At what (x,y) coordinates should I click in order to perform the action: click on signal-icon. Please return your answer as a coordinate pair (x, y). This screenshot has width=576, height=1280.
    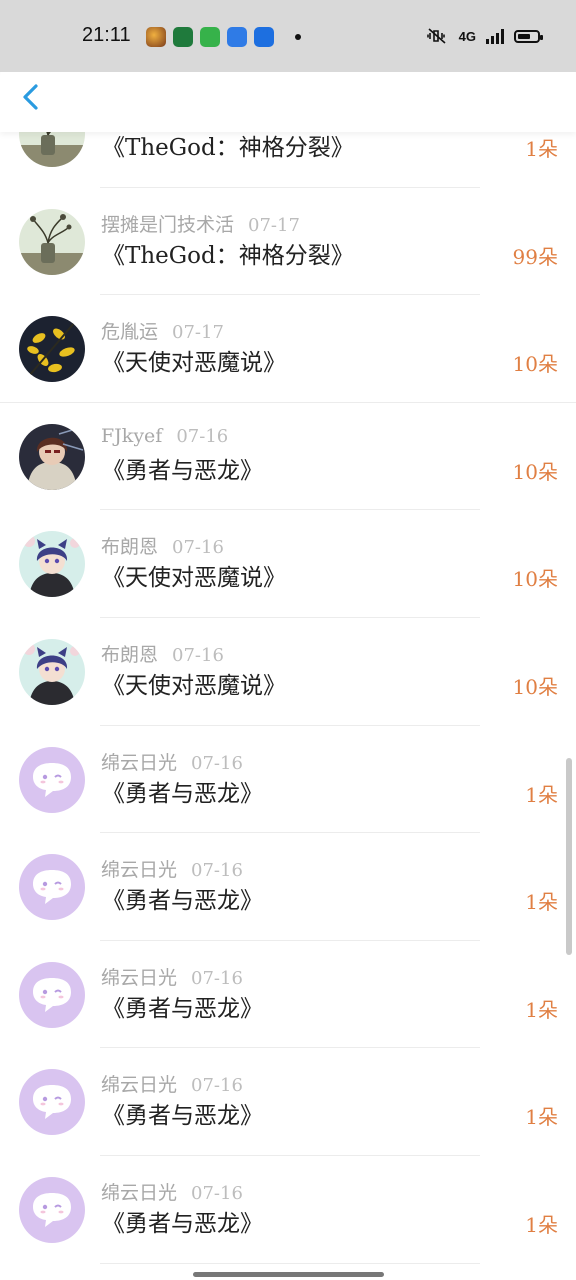
    Looking at the image, I should click on (495, 36).